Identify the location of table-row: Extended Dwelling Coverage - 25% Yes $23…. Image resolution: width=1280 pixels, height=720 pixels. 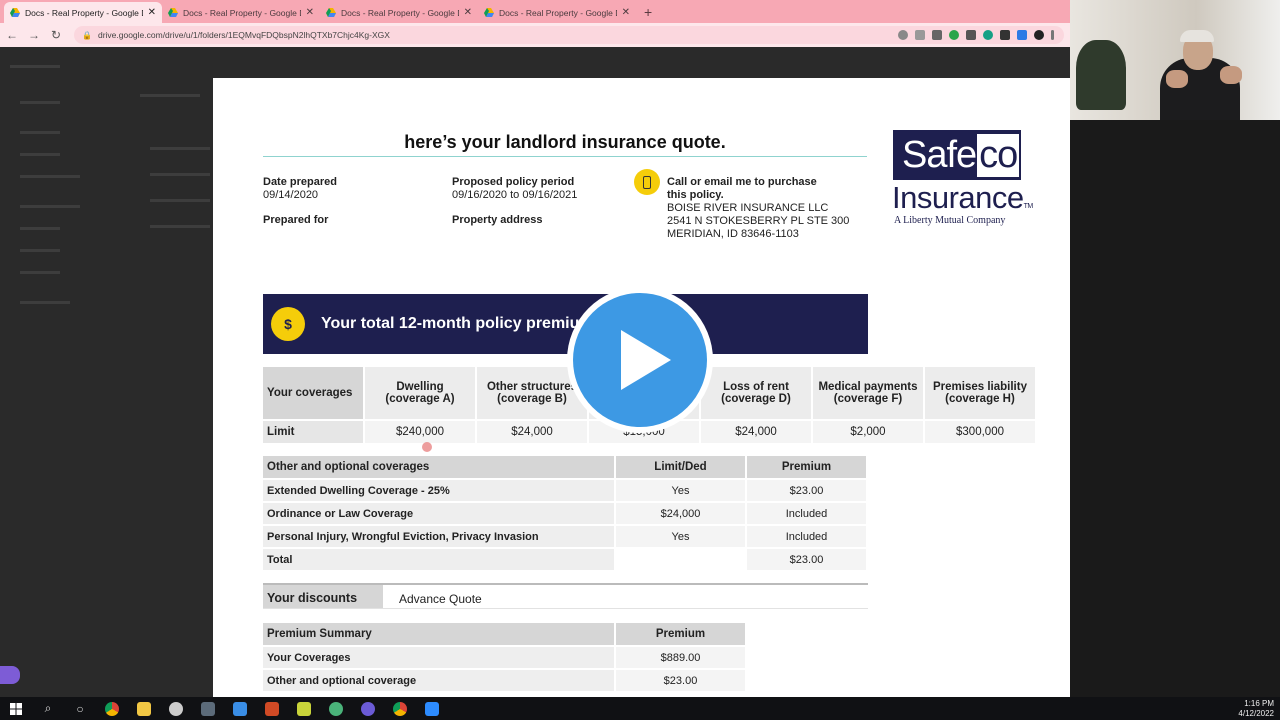
(564, 490).